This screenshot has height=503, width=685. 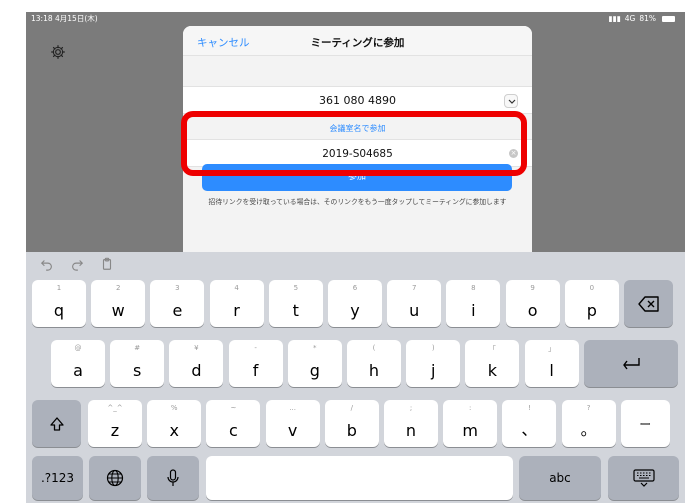 What do you see at coordinates (355, 265) in the screenshot?
I see `keyboard-toolbar` at bounding box center [355, 265].